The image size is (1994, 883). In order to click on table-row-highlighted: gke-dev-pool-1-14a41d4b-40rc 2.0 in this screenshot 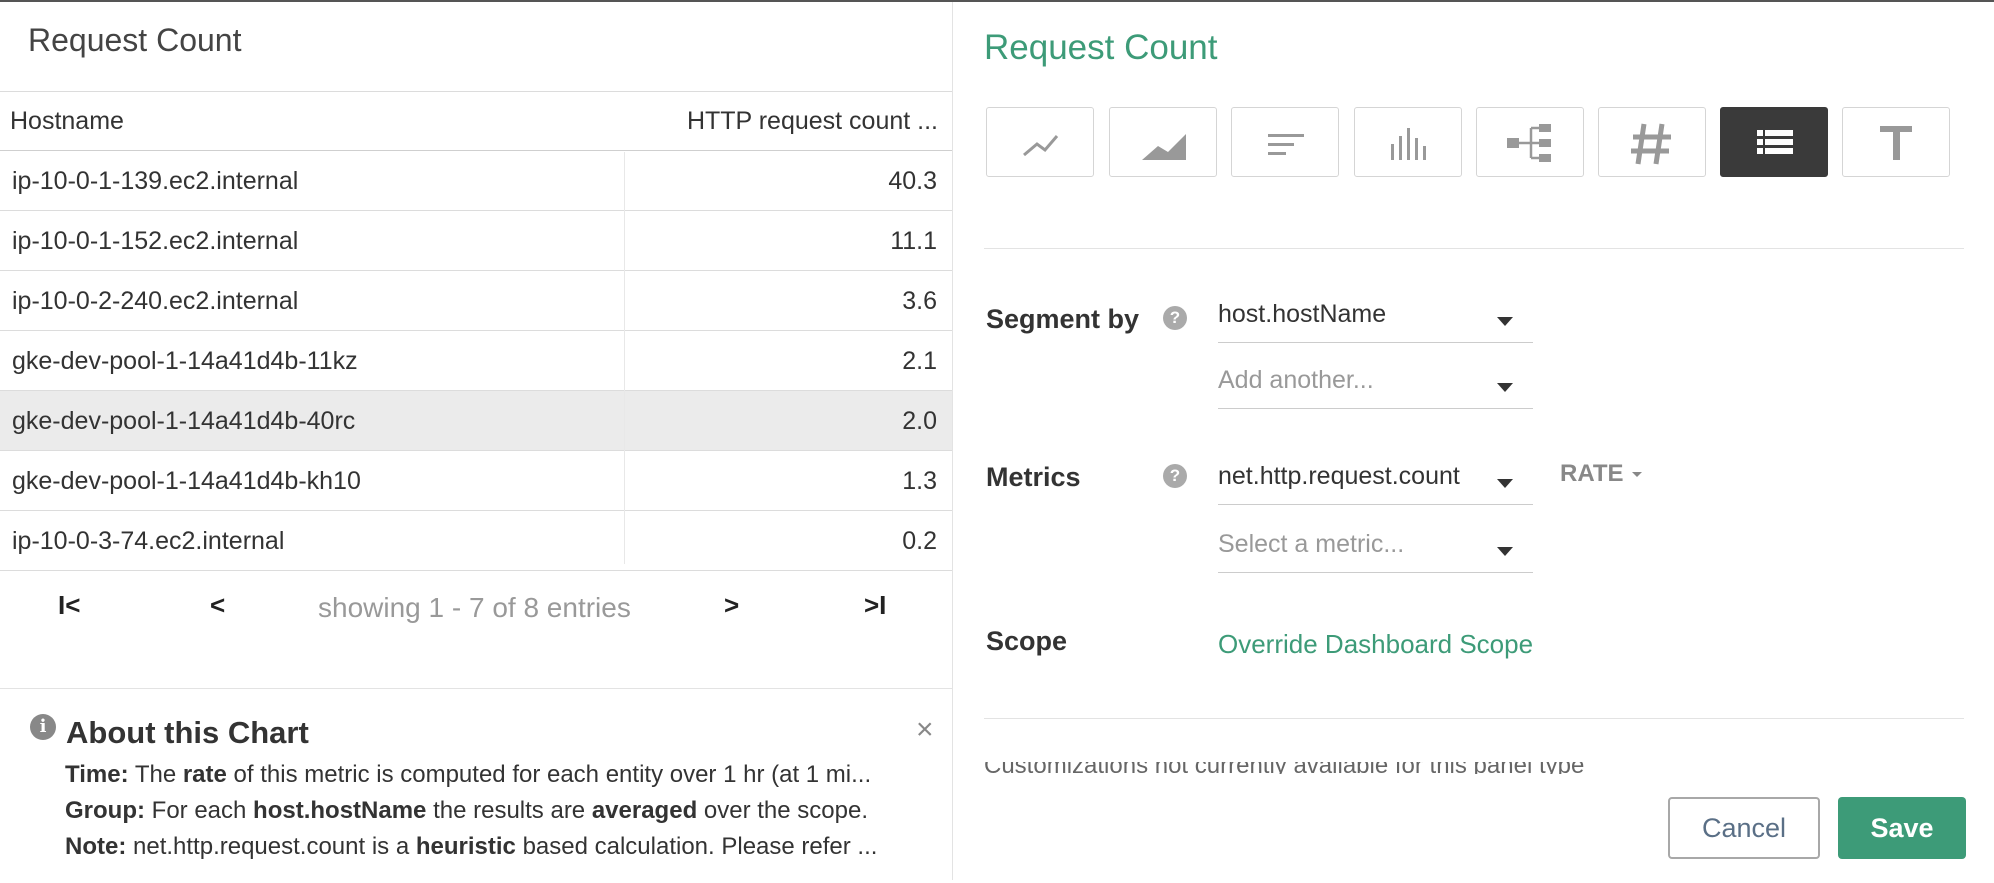, I will do `click(476, 421)`.